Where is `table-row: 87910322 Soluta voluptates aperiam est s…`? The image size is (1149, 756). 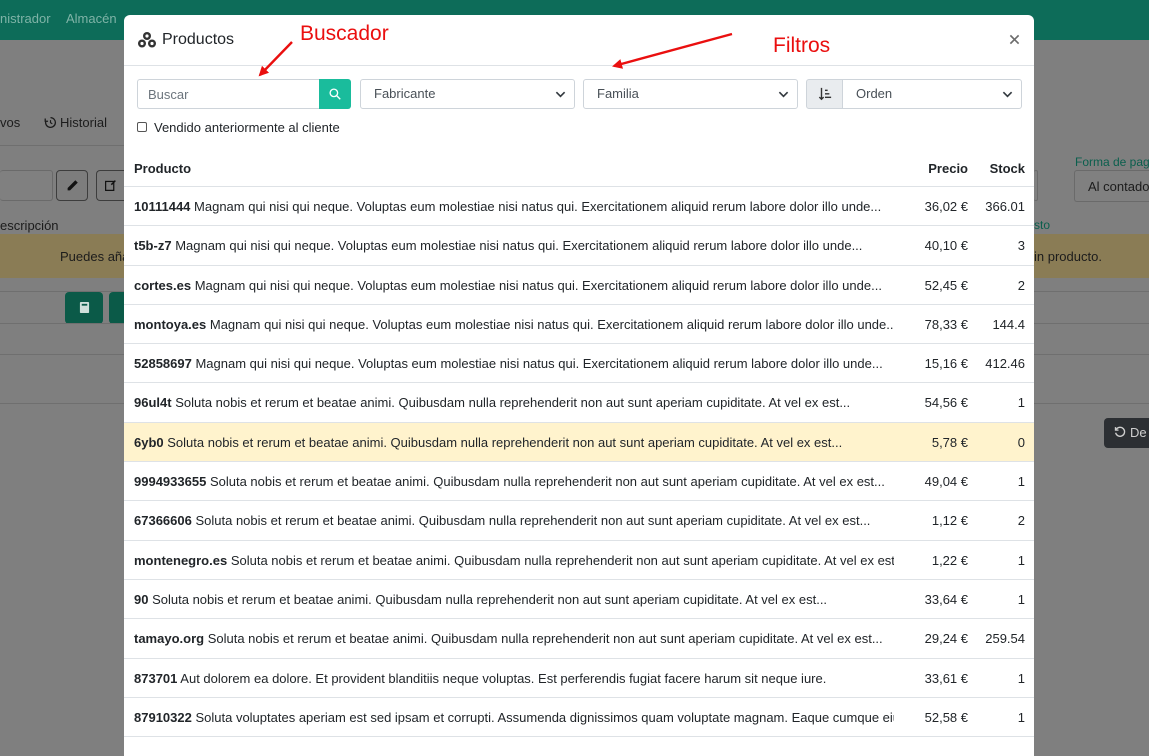 table-row: 87910322 Soluta voluptates aperiam est s… is located at coordinates (579, 718).